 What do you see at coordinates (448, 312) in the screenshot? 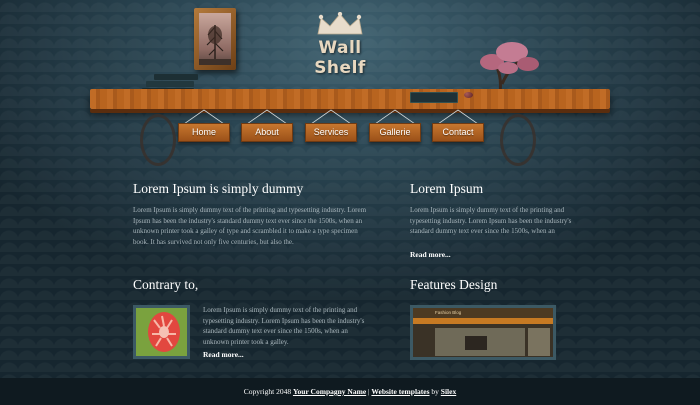
I see `preview-title: Fashion Blog` at bounding box center [448, 312].